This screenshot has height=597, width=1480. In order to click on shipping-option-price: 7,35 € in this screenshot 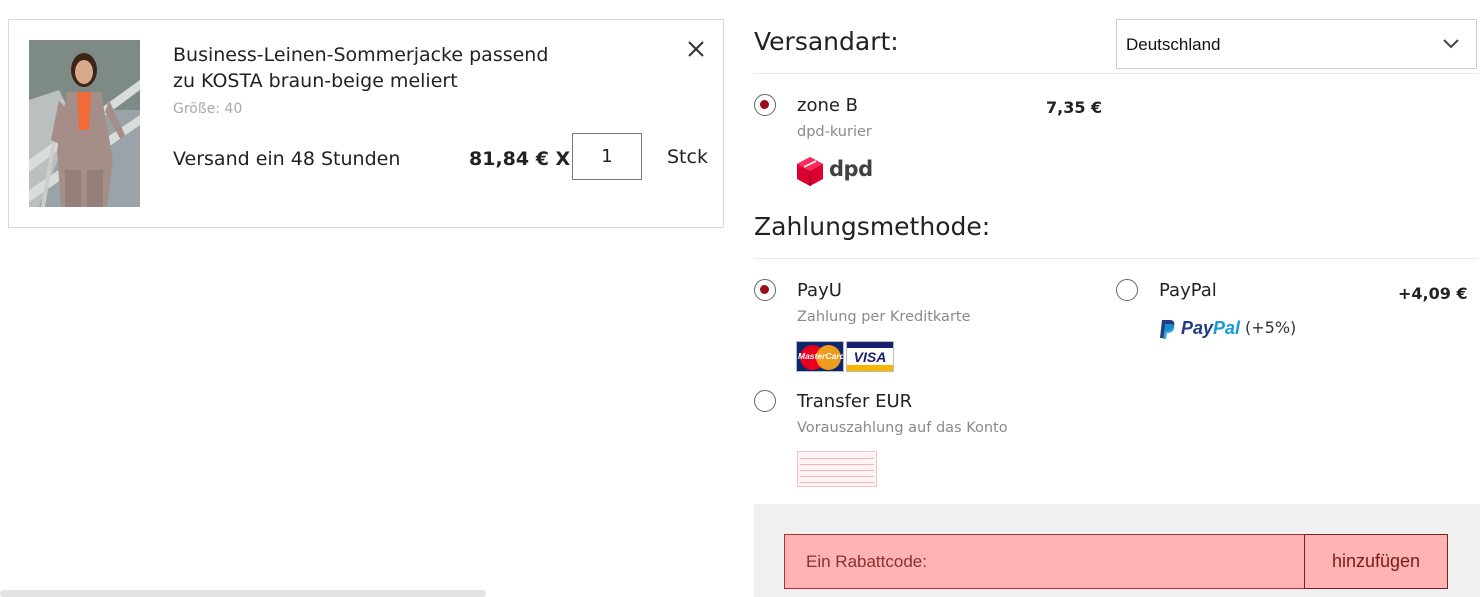, I will do `click(1074, 107)`.